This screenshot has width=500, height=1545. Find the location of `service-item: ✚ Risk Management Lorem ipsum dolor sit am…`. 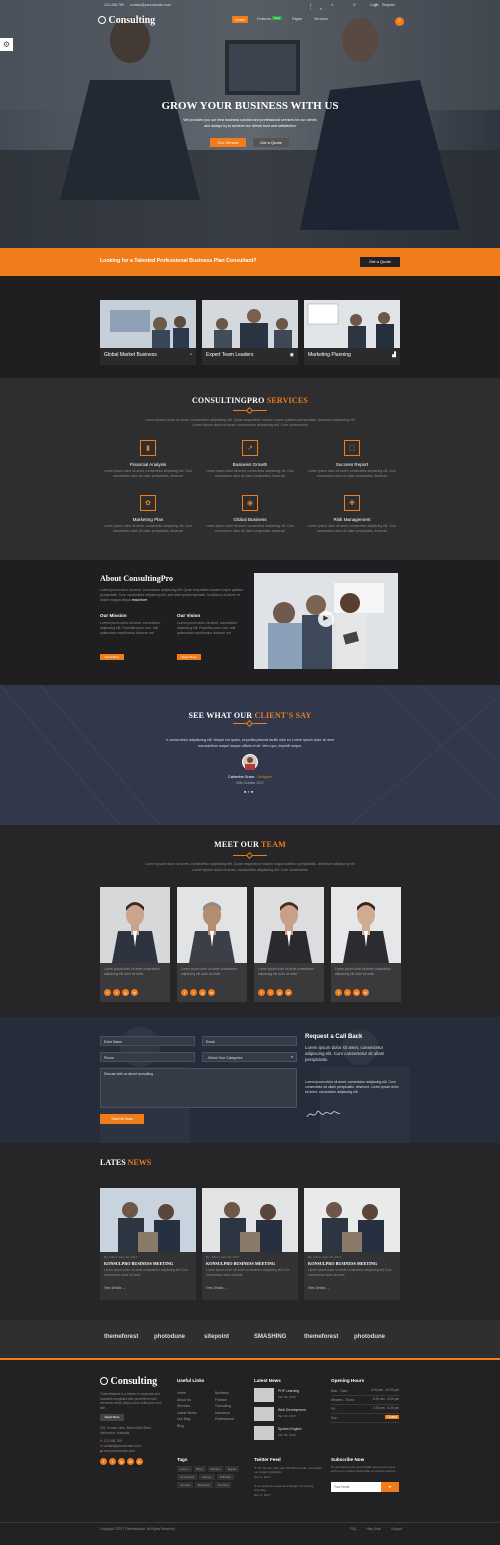

service-item: ✚ Risk Management Lorem ipsum dolor sit am… is located at coordinates (352, 519).